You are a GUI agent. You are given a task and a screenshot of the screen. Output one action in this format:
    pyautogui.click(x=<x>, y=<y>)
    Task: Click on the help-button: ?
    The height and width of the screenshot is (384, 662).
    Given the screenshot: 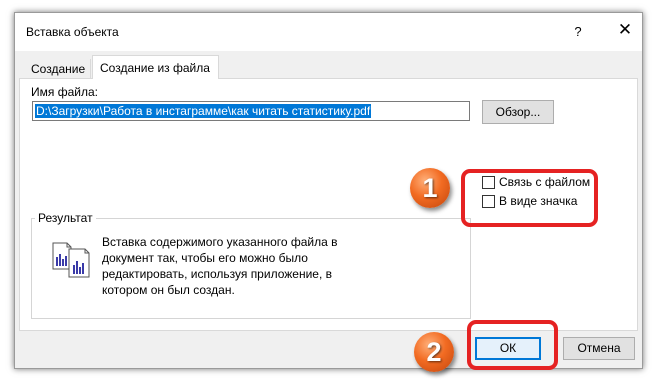 What is the action you would take?
    pyautogui.click(x=578, y=31)
    